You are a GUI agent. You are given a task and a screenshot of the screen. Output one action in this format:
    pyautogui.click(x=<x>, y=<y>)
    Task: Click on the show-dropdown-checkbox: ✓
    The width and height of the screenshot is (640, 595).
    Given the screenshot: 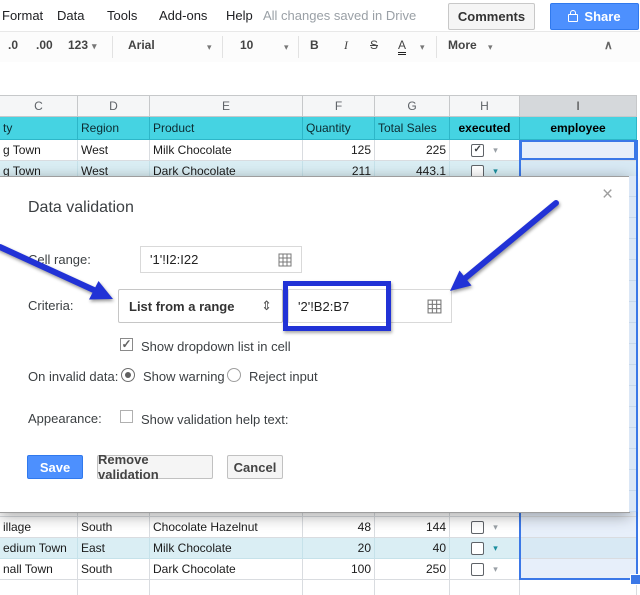 What is the action you would take?
    pyautogui.click(x=126, y=344)
    